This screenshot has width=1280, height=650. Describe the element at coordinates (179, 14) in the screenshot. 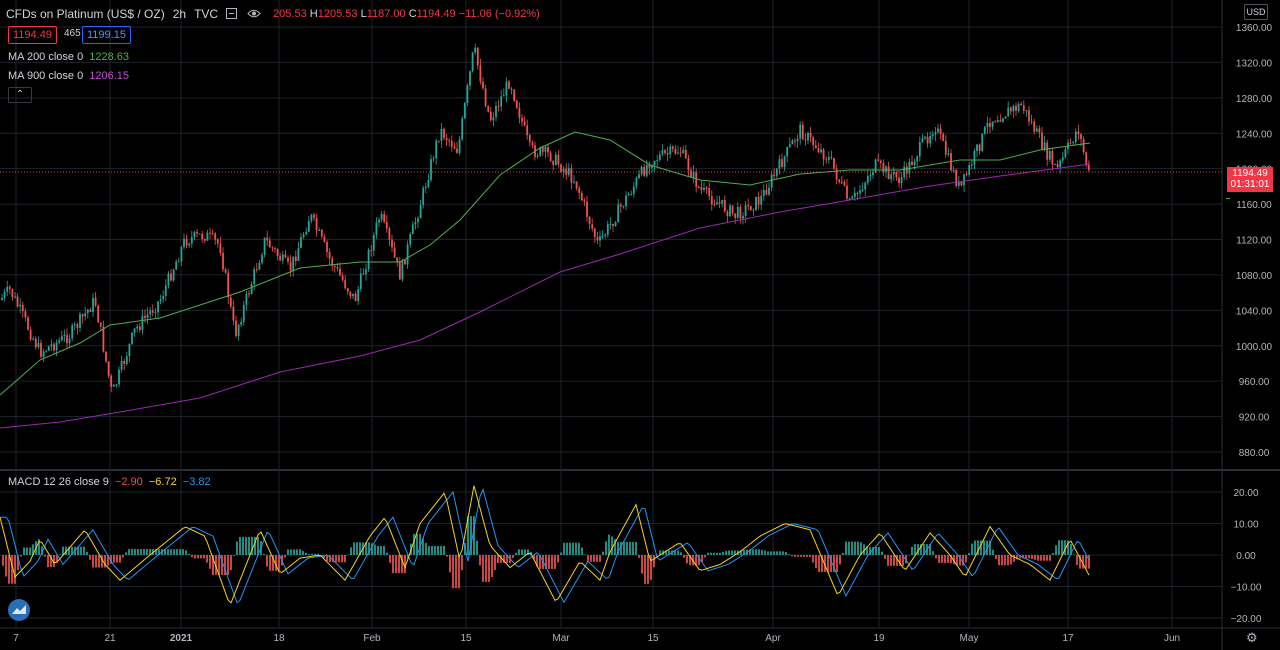

I see `interval-label: 2h` at that location.